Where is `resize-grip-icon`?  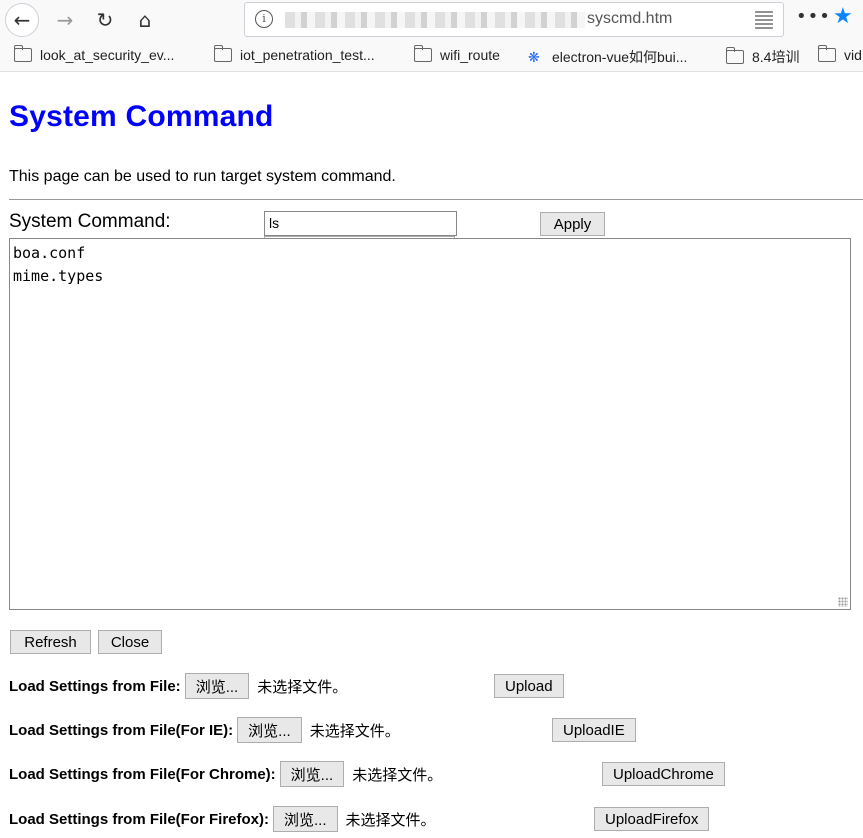
resize-grip-icon is located at coordinates (843, 602).